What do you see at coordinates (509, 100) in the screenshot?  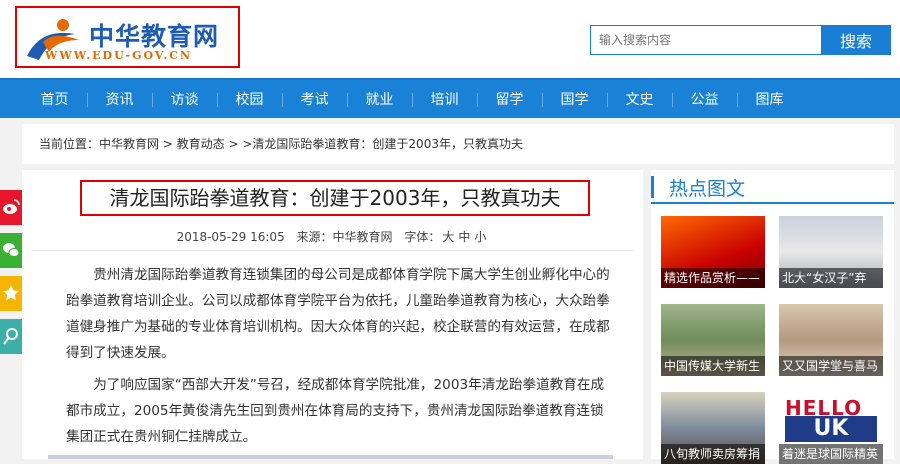 I see `nav-item-study-abroad: 留学` at bounding box center [509, 100].